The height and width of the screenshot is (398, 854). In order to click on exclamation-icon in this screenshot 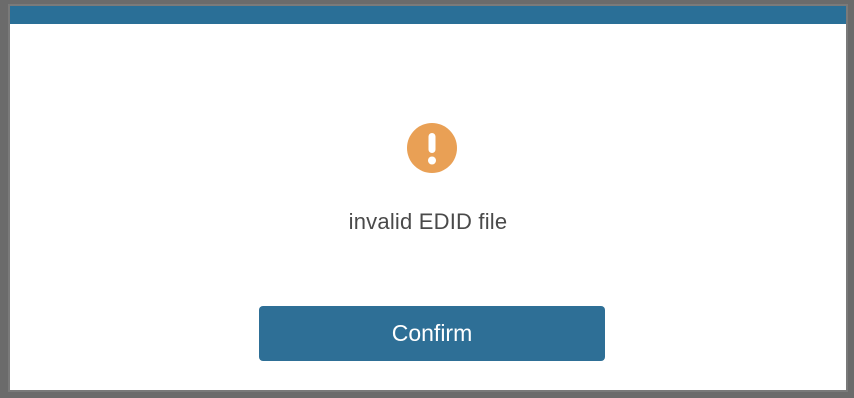, I will do `click(432, 148)`.